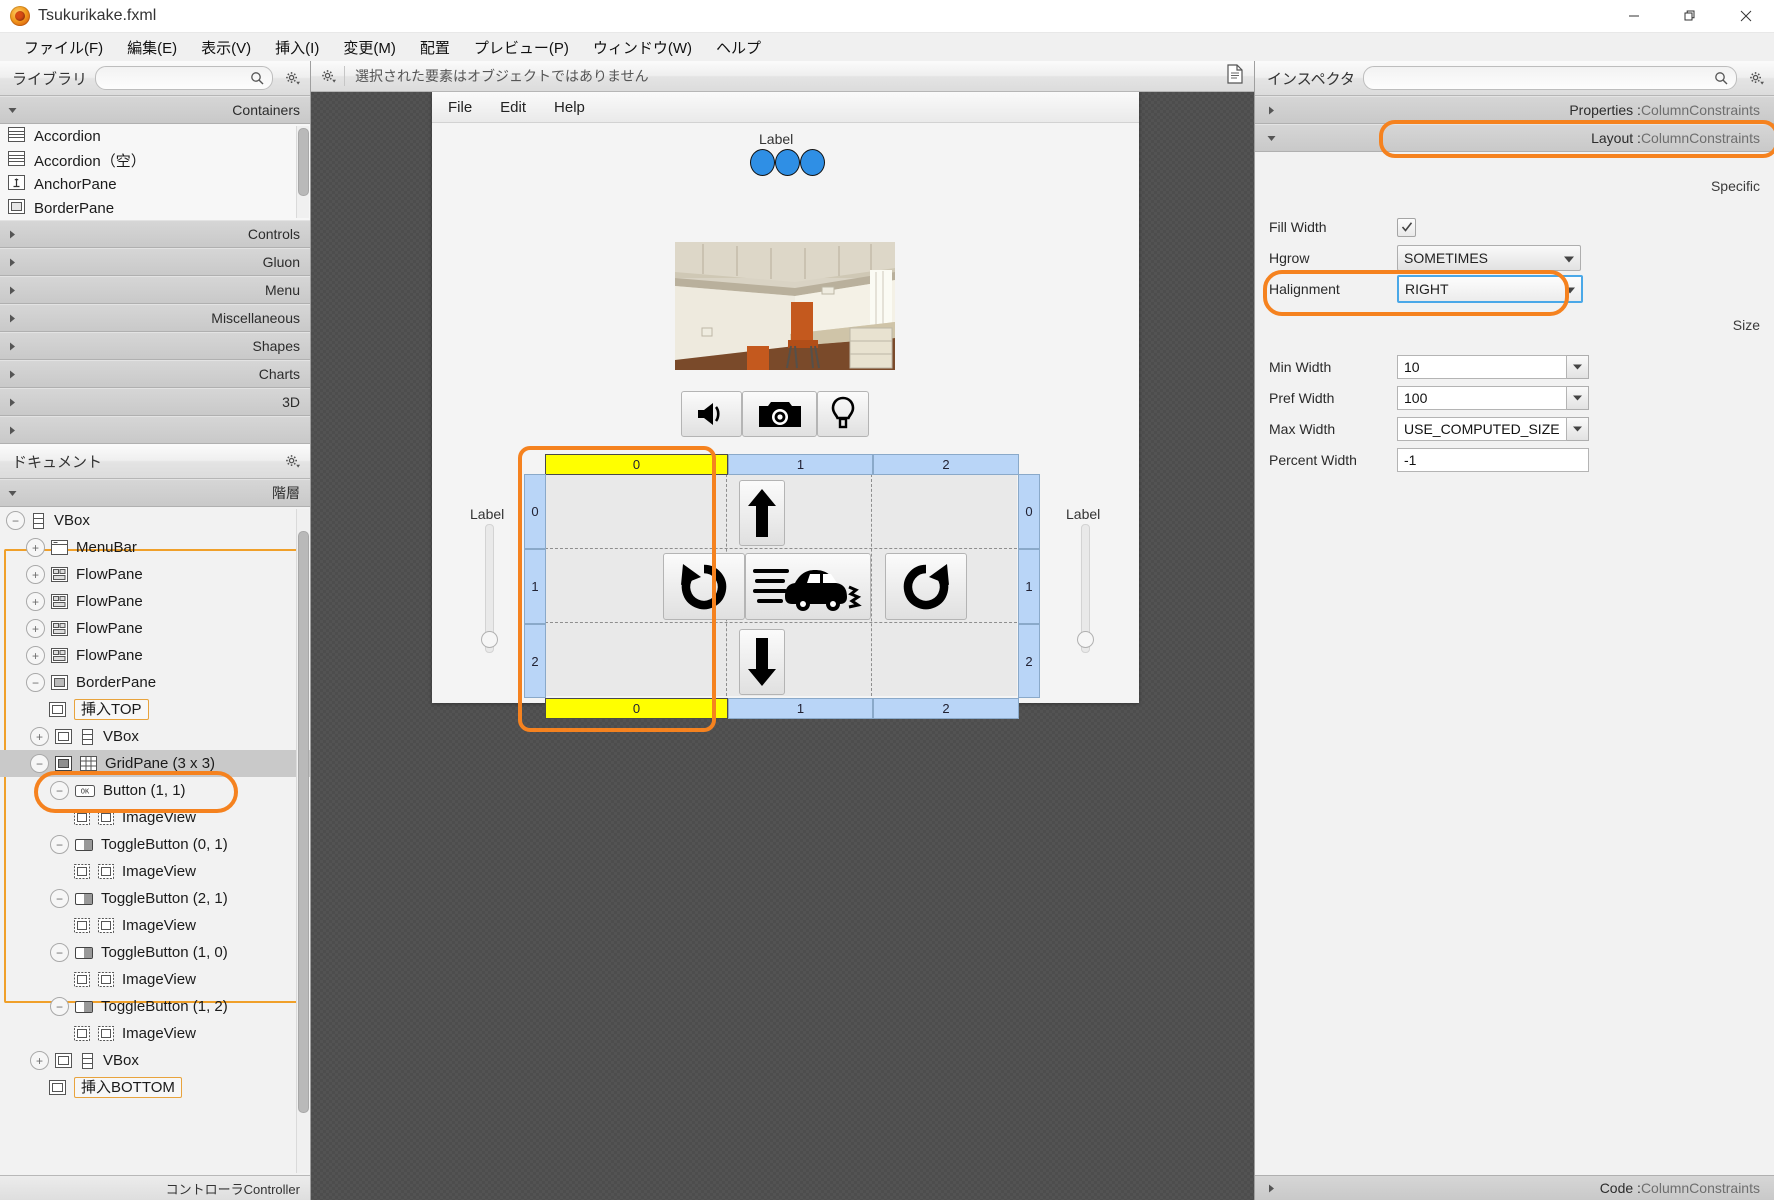 This screenshot has height=1200, width=1774. Describe the element at coordinates (808, 586) in the screenshot. I see `car-button` at that location.